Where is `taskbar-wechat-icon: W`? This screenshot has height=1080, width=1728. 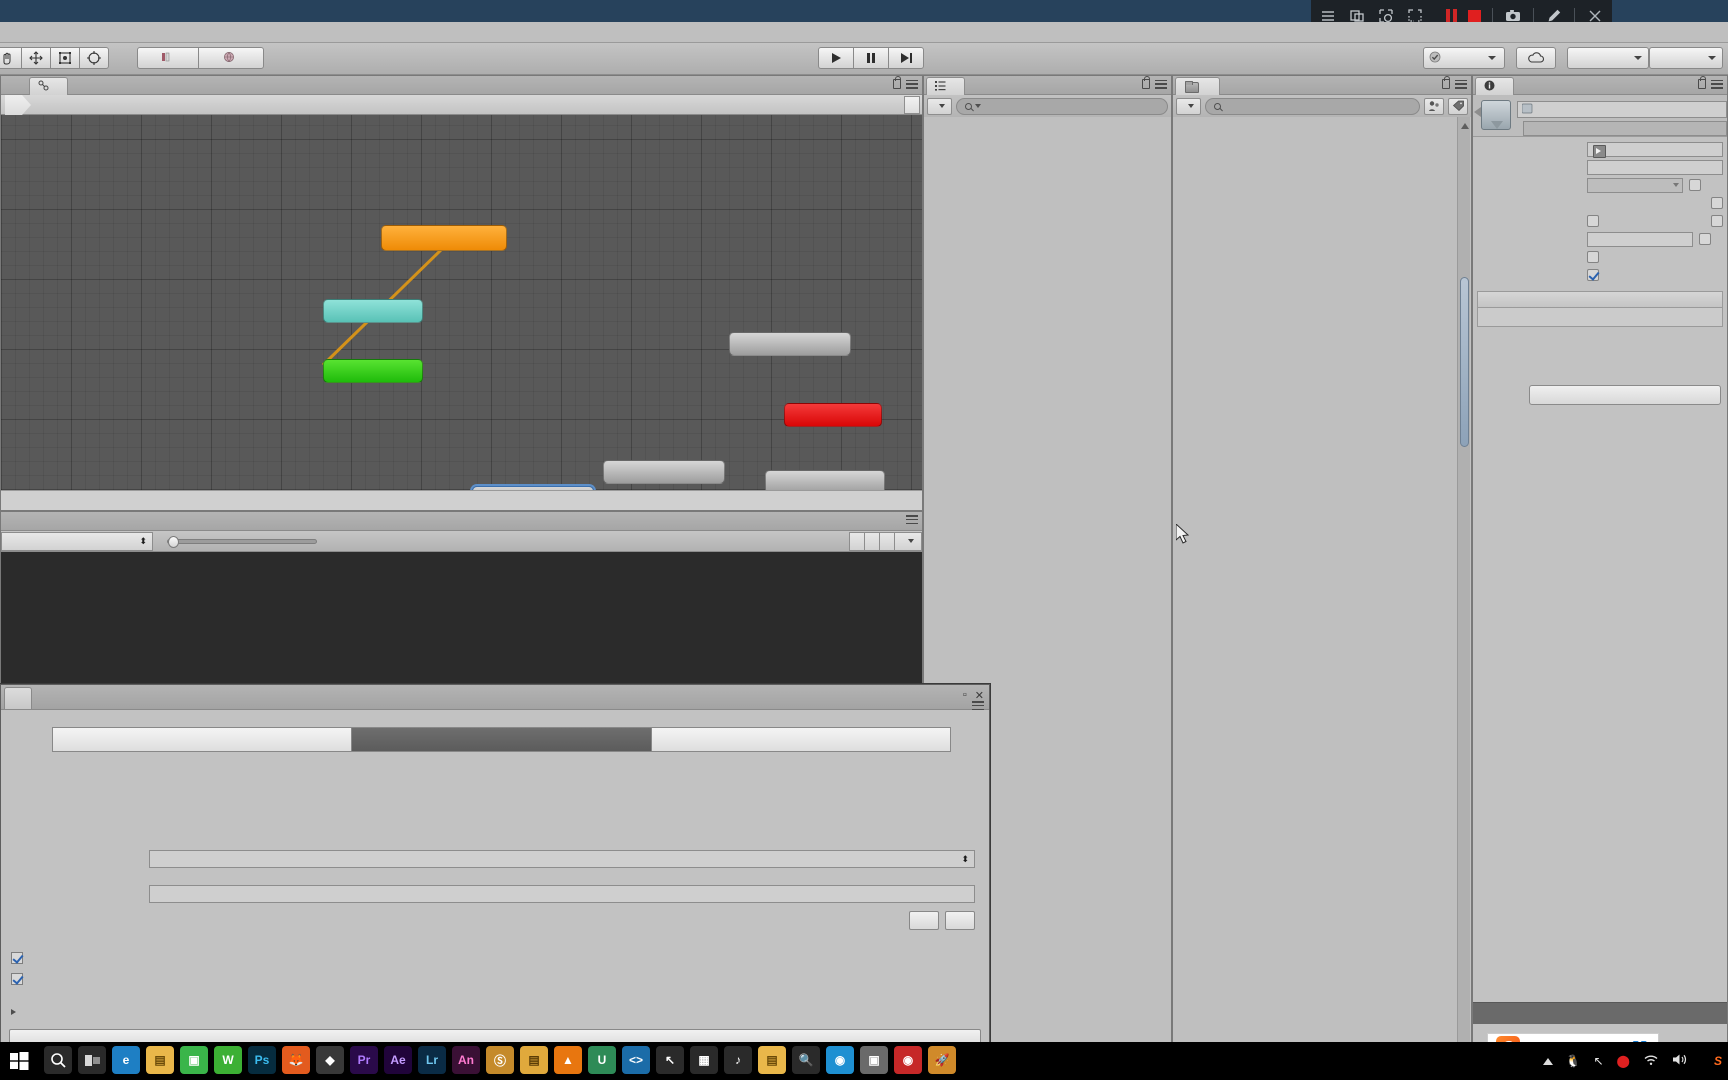
taskbar-wechat-icon: W is located at coordinates (228, 1060).